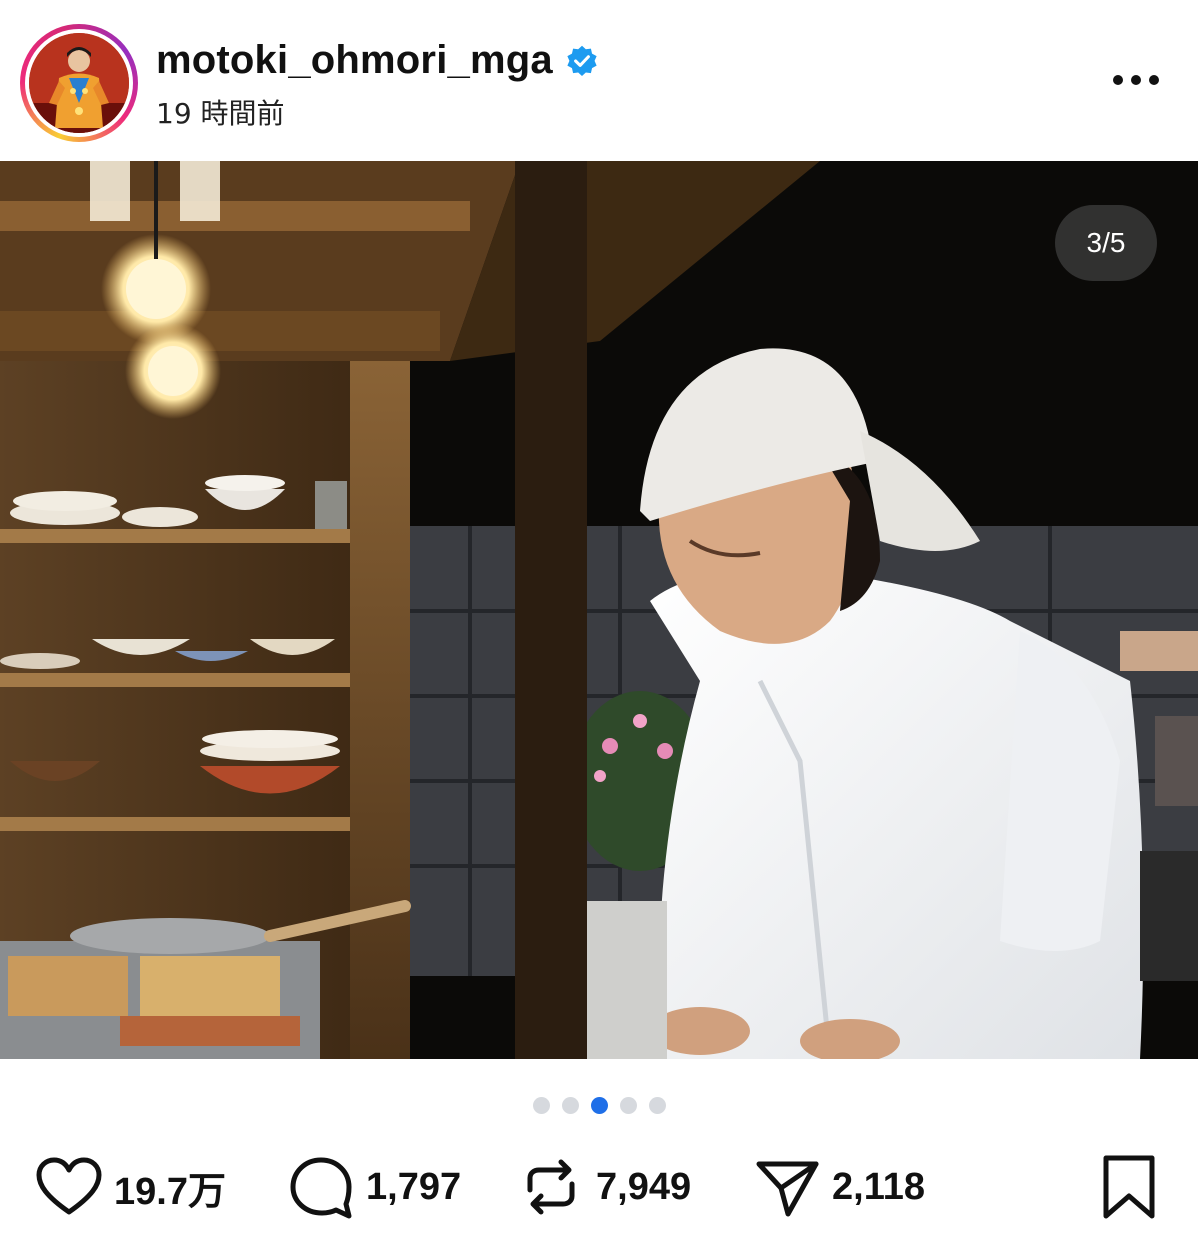  I want to click on comment-count: 1,797, so click(414, 1186).